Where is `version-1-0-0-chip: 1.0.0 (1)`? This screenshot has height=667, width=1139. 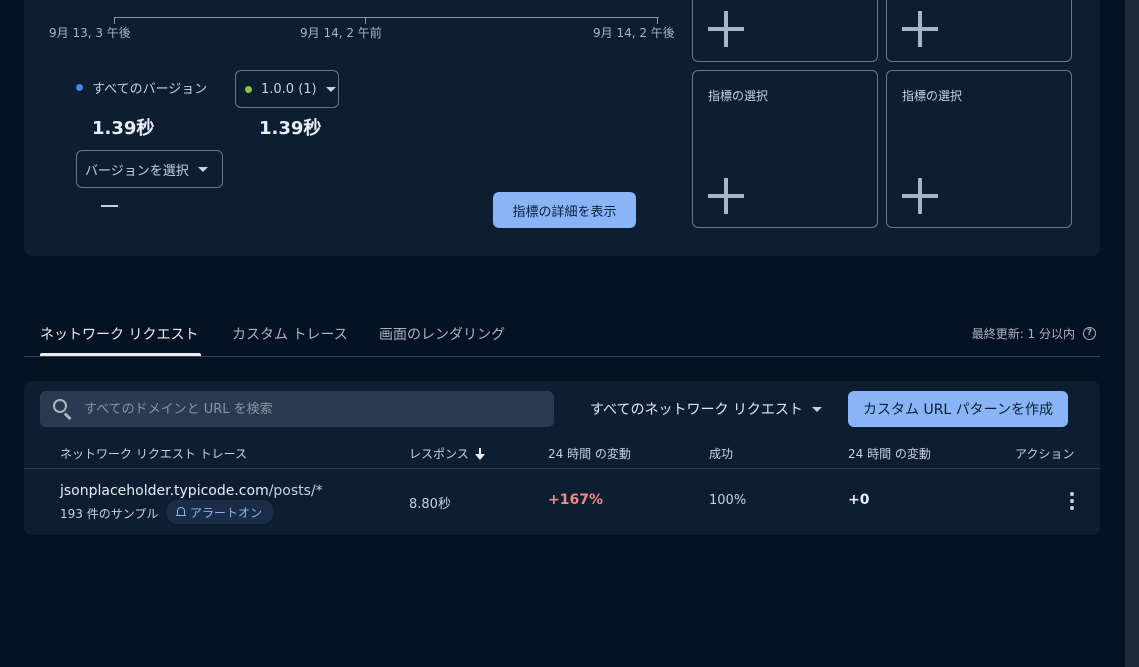
version-1-0-0-chip: 1.0.0 (1) is located at coordinates (287, 89).